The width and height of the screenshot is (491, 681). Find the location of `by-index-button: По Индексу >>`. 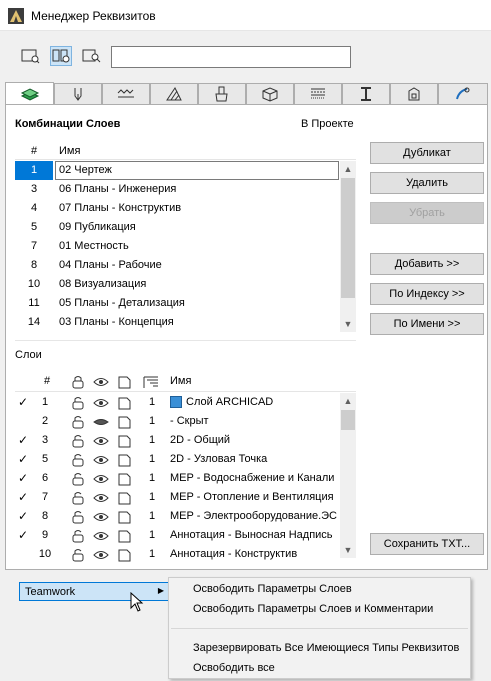

by-index-button: По Индексу >> is located at coordinates (427, 294).